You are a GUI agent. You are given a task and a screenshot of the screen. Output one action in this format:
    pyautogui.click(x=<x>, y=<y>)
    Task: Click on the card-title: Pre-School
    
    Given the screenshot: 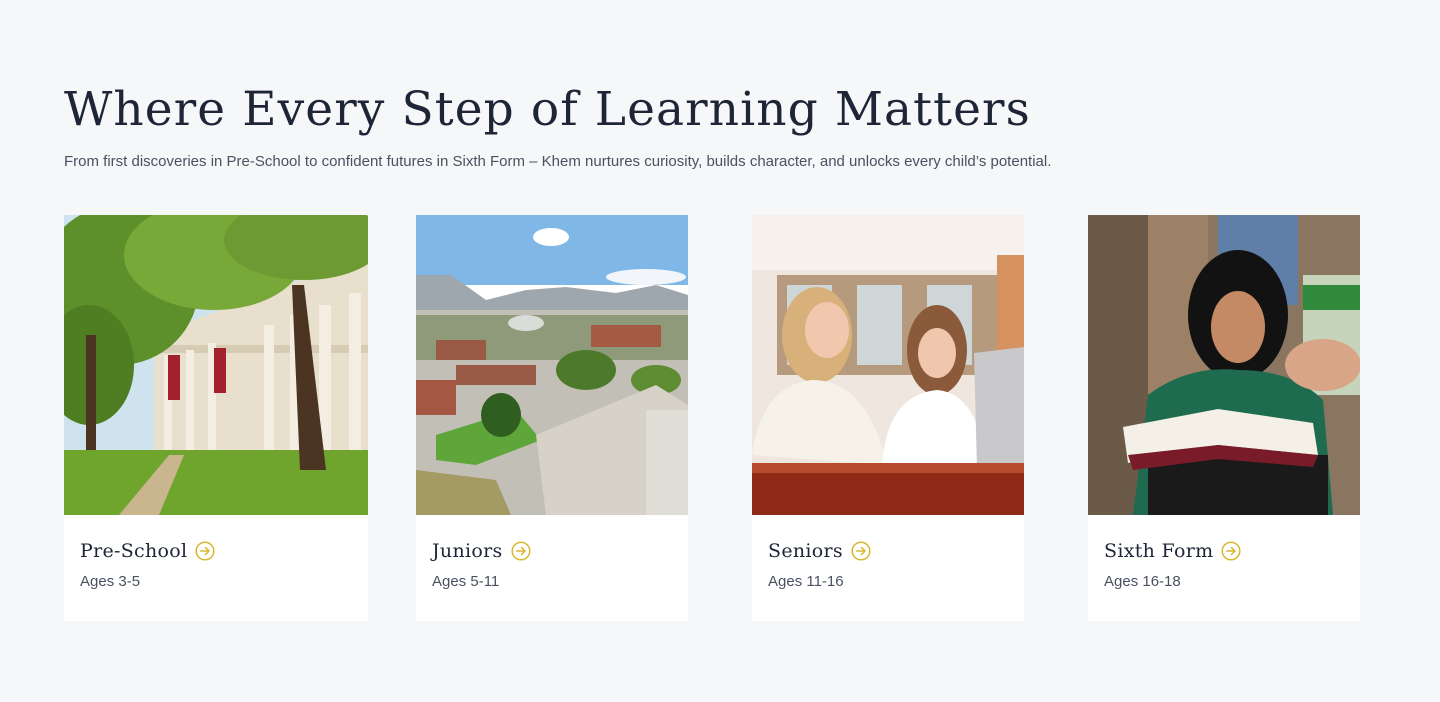 What is the action you would take?
    pyautogui.click(x=133, y=551)
    